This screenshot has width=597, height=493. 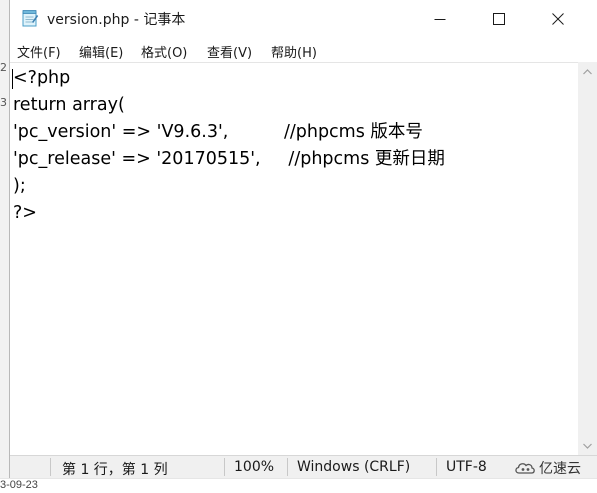 I want to click on text-encoding: UTF-8, so click(x=466, y=467).